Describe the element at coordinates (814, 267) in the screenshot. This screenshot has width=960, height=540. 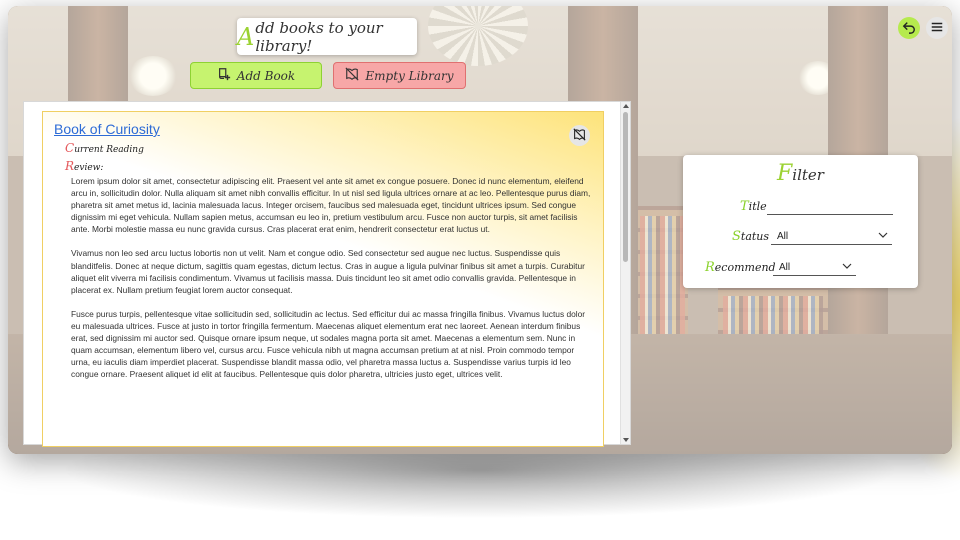
I see `recommend-filter-select: All` at that location.